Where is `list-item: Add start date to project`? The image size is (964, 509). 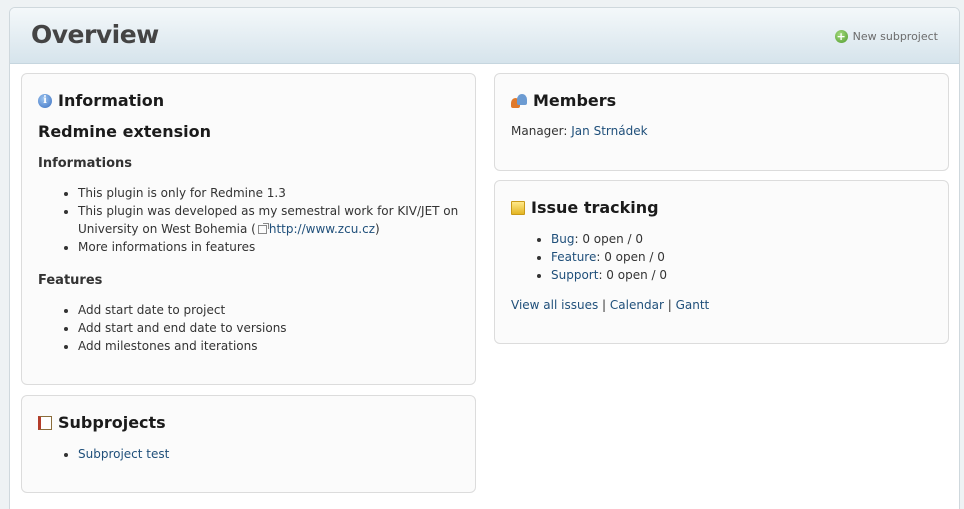
list-item: Add start date to project is located at coordinates (283, 310).